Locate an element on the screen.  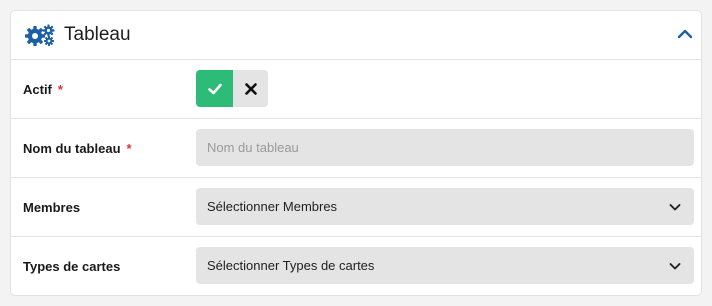
membres-select-value: Sélectionner Membres is located at coordinates (272, 206).